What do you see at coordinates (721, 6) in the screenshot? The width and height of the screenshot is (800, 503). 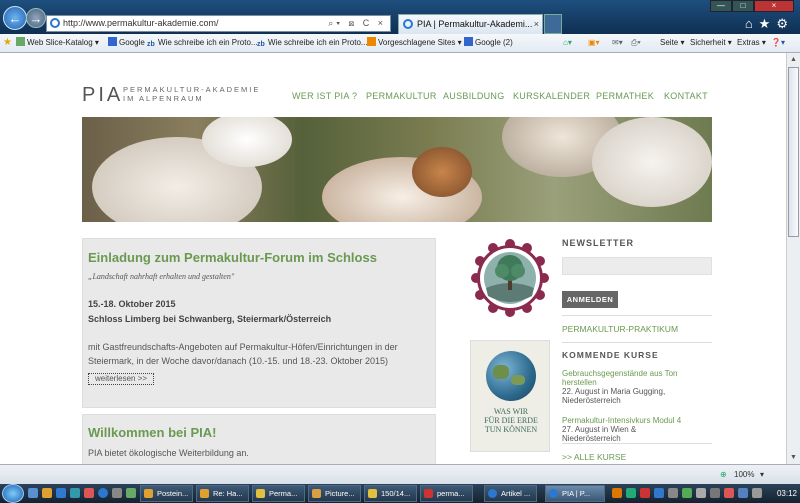 I see `minimize-button: —` at bounding box center [721, 6].